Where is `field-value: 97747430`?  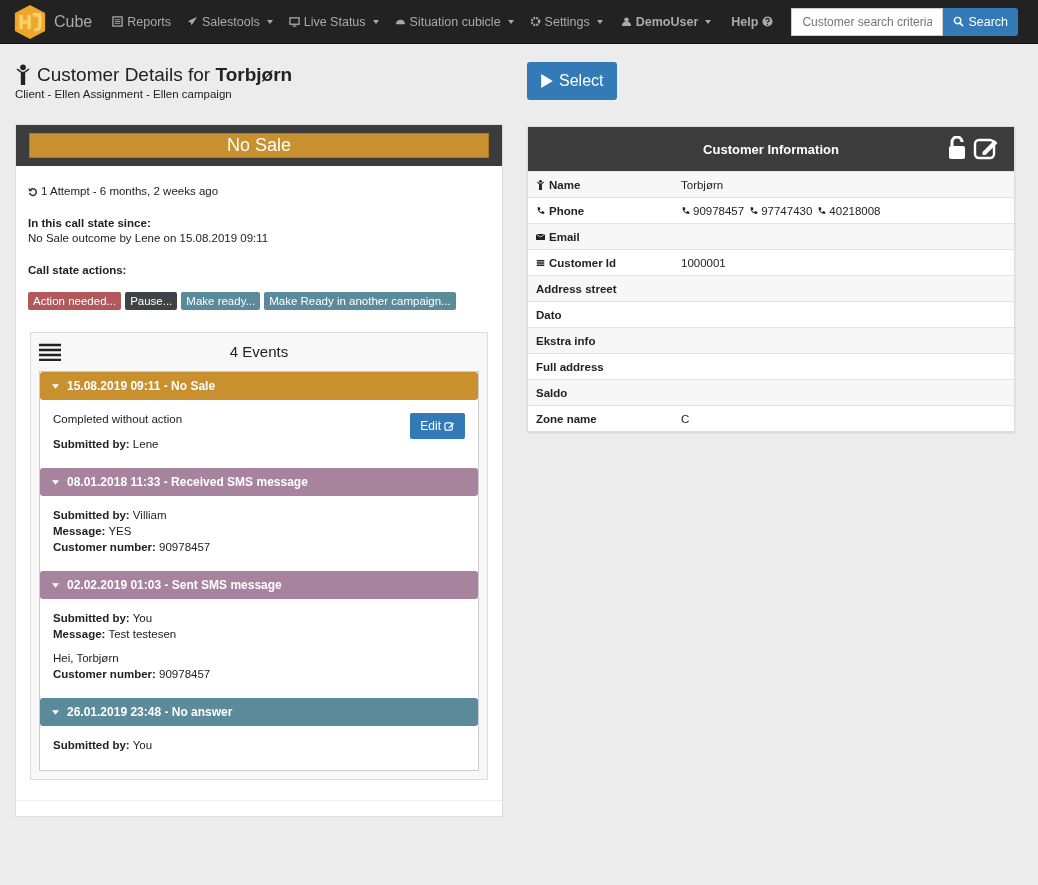
field-value: 97747430 is located at coordinates (787, 210).